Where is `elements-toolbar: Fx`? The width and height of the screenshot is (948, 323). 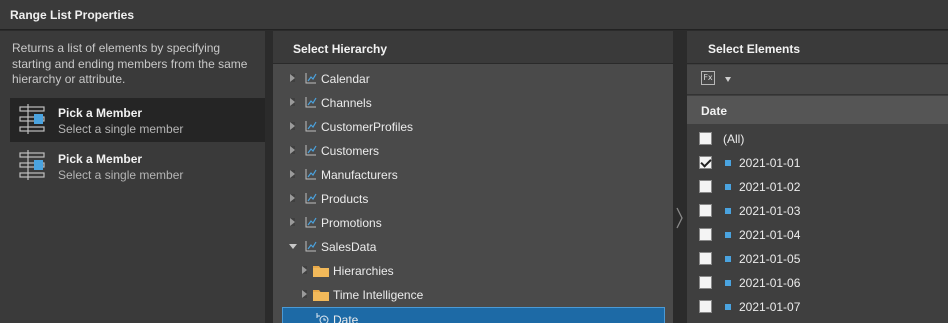 elements-toolbar: Fx is located at coordinates (817, 80).